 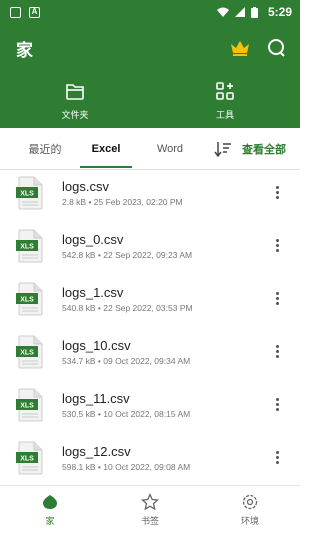 I want to click on file-name: logs_0.csv, so click(x=93, y=239).